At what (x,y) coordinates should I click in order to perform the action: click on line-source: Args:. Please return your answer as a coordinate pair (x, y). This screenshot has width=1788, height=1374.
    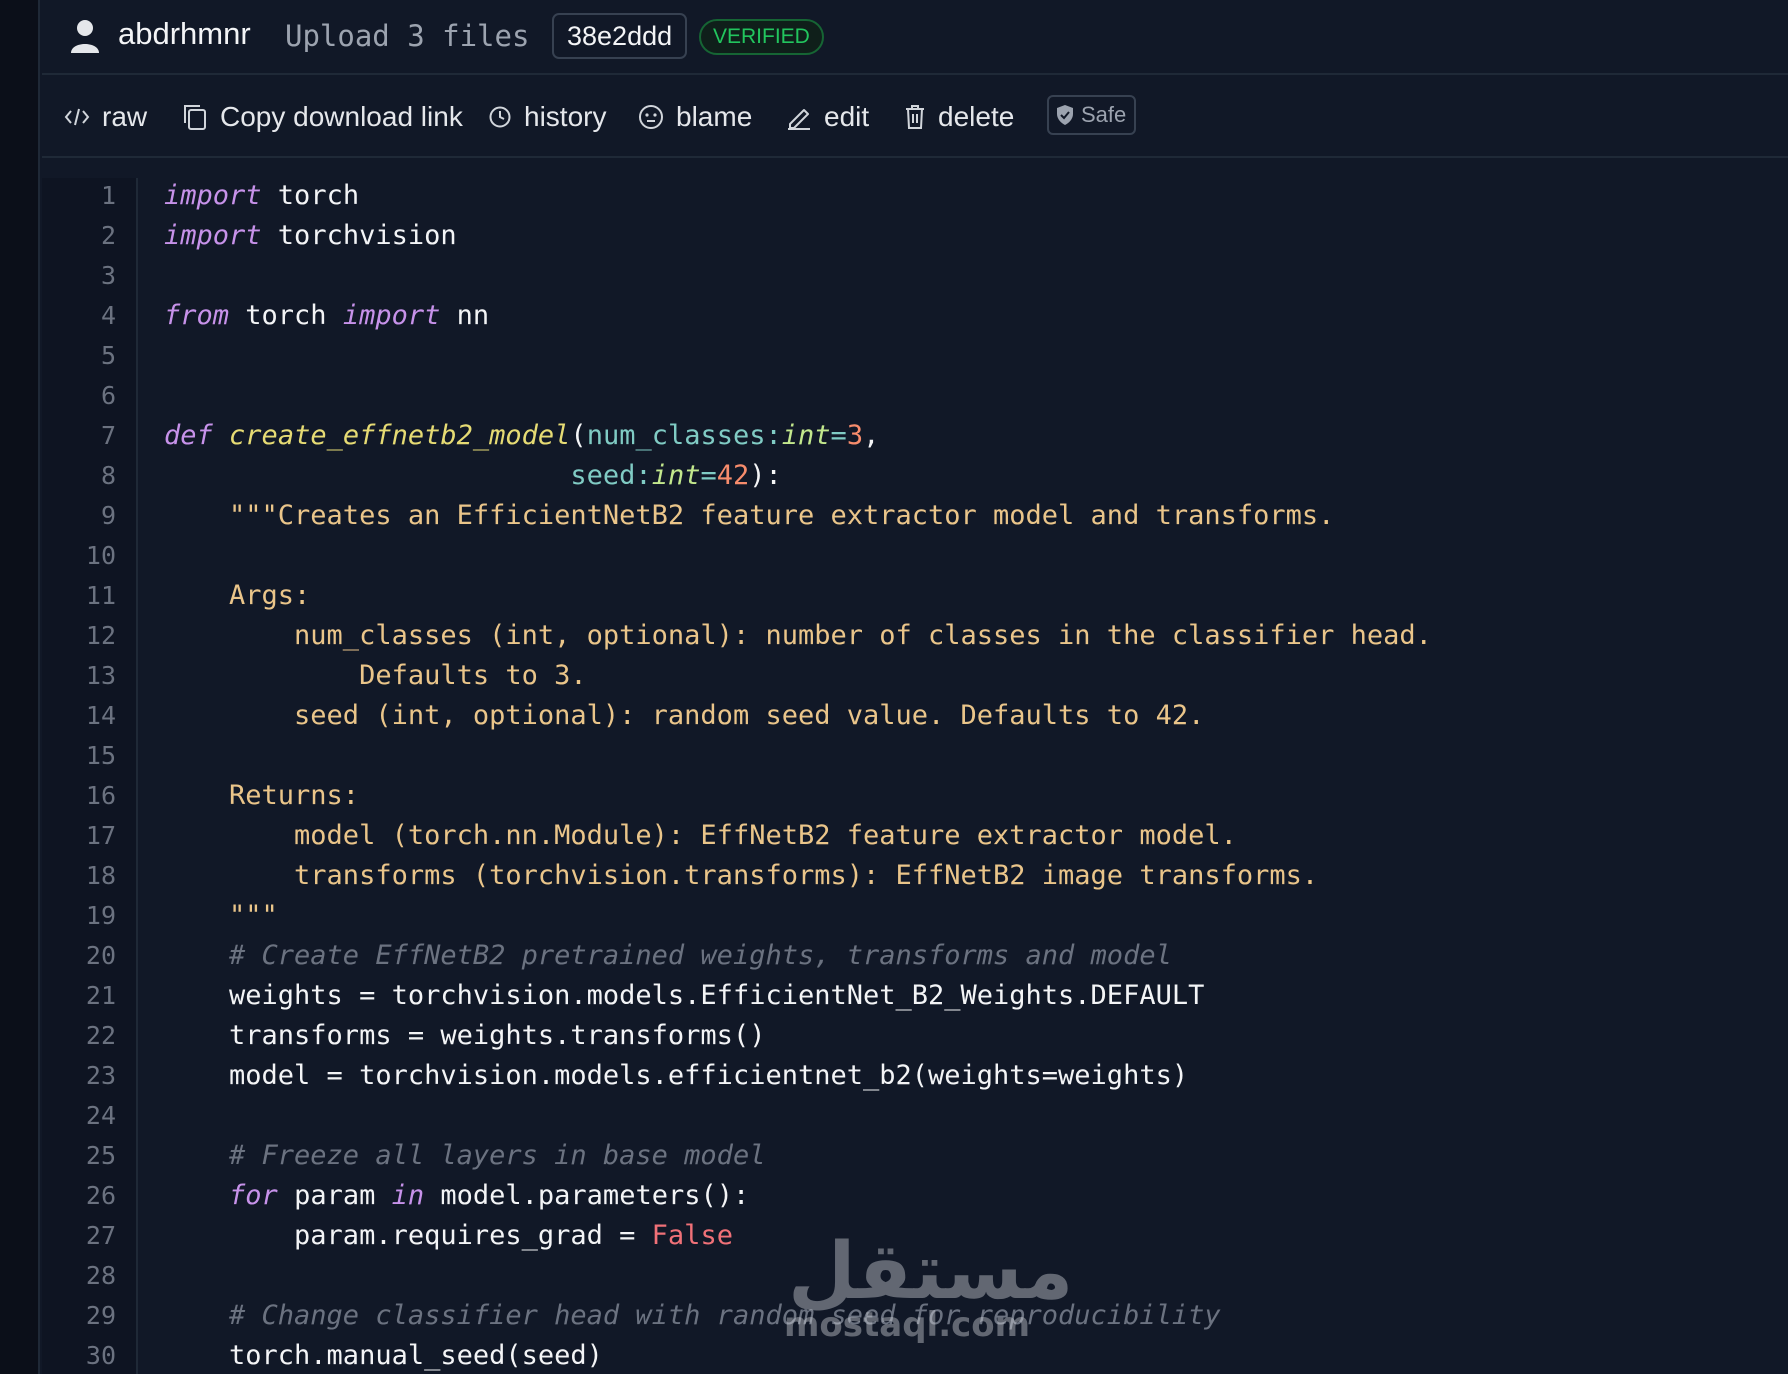
    Looking at the image, I should click on (237, 596).